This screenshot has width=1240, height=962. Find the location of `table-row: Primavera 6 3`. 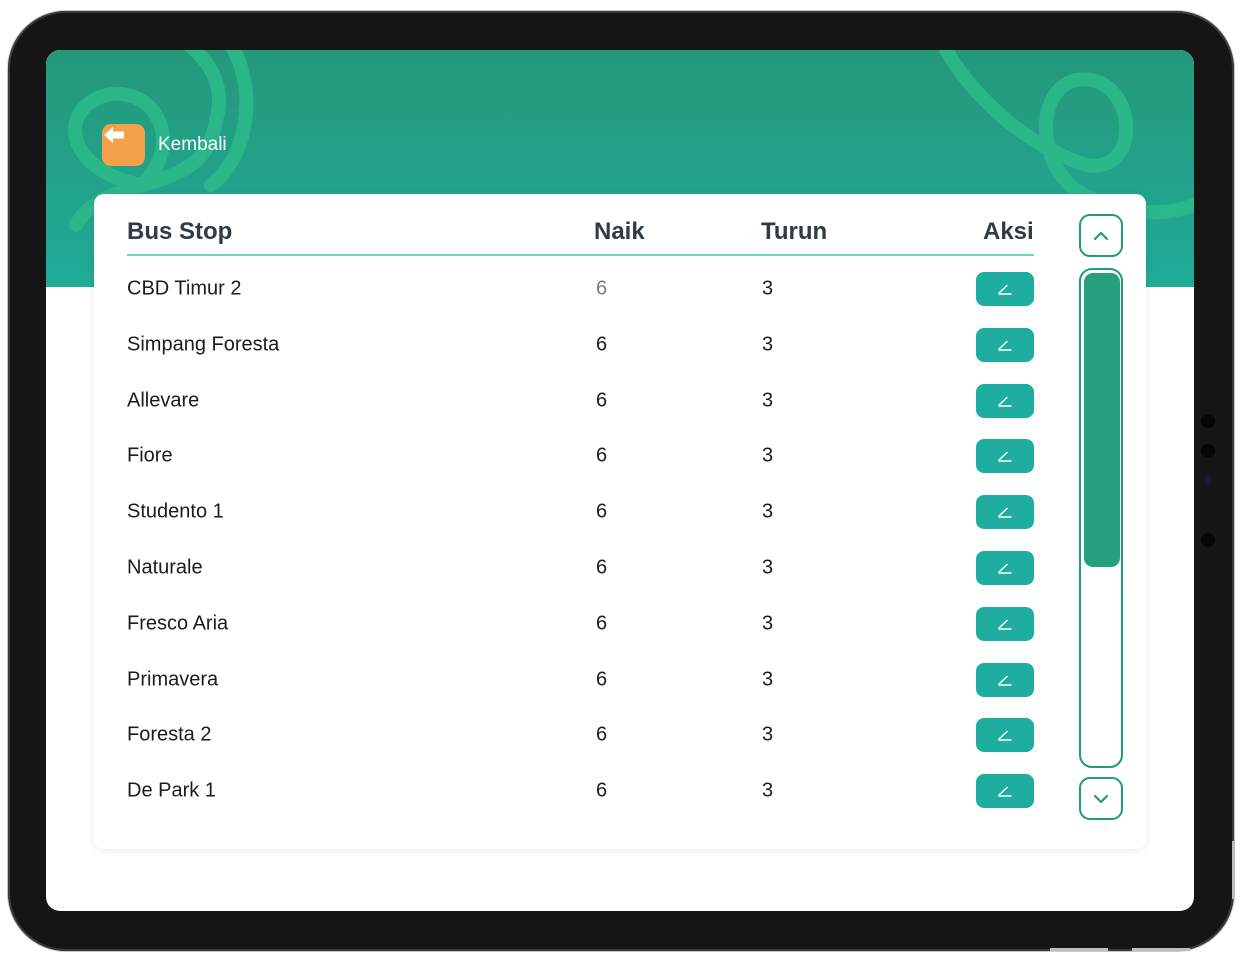

table-row: Primavera 6 3 is located at coordinates (574, 680).